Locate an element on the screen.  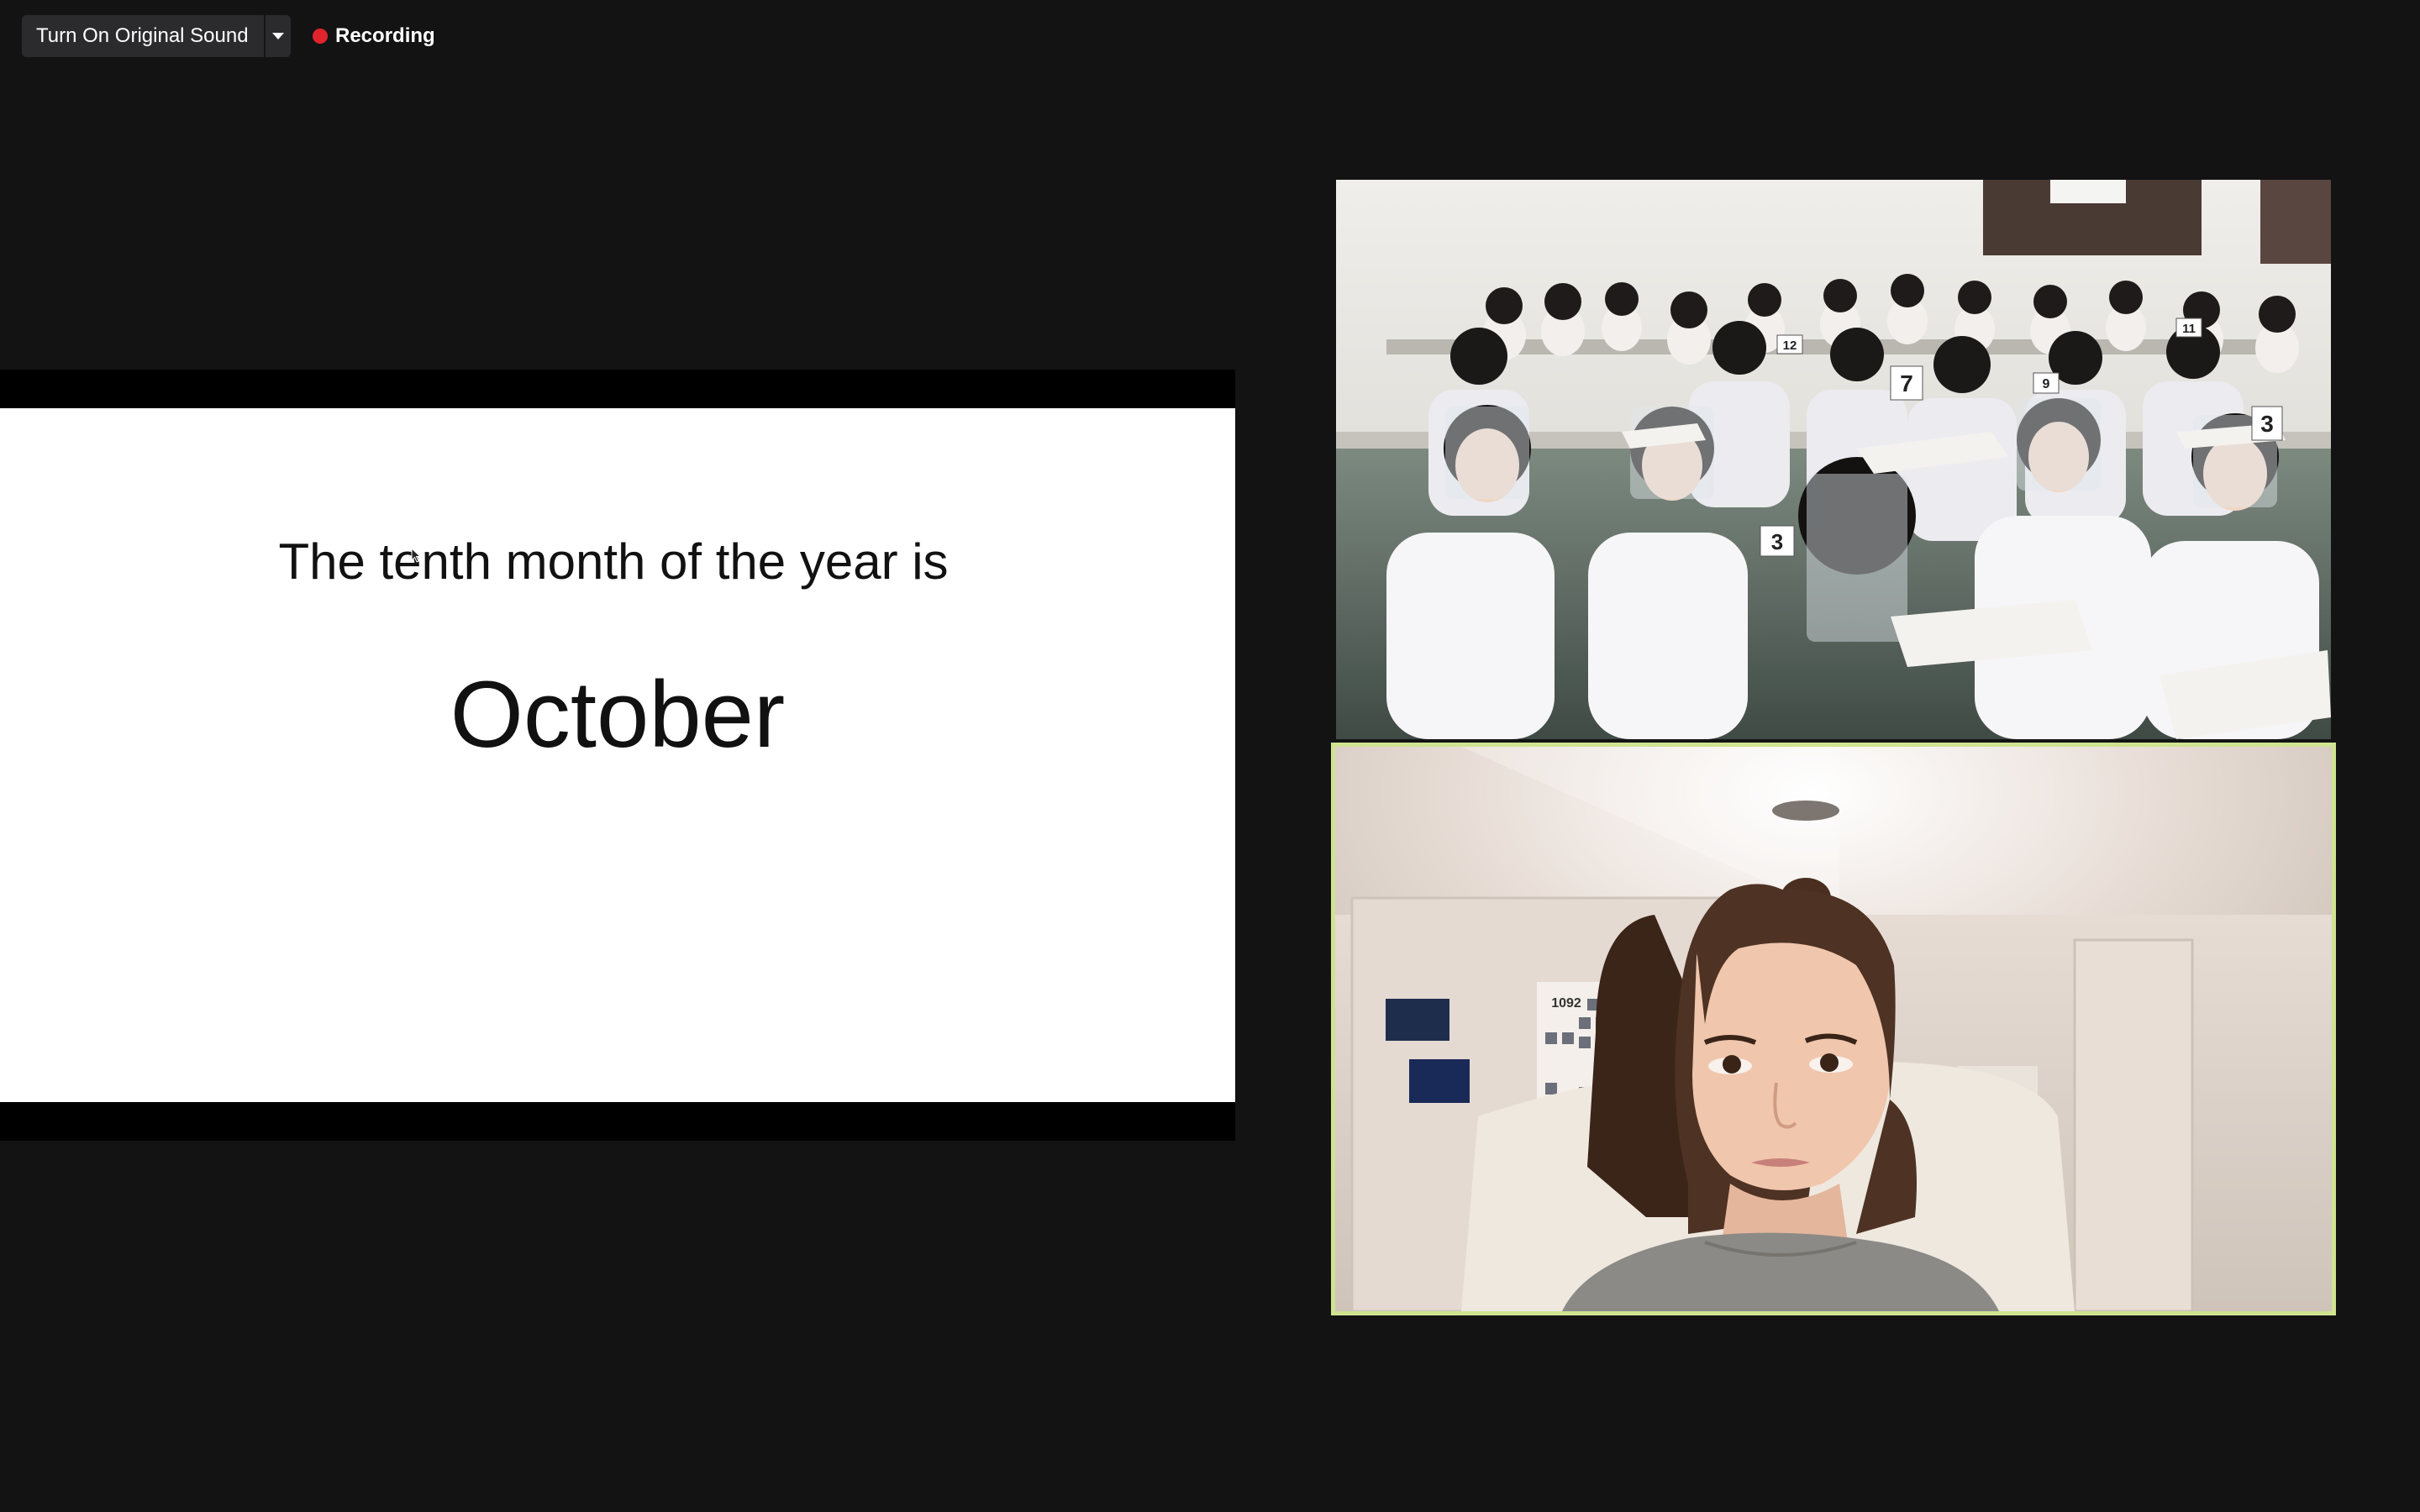
svg-text: 12 is located at coordinates (1790, 346).